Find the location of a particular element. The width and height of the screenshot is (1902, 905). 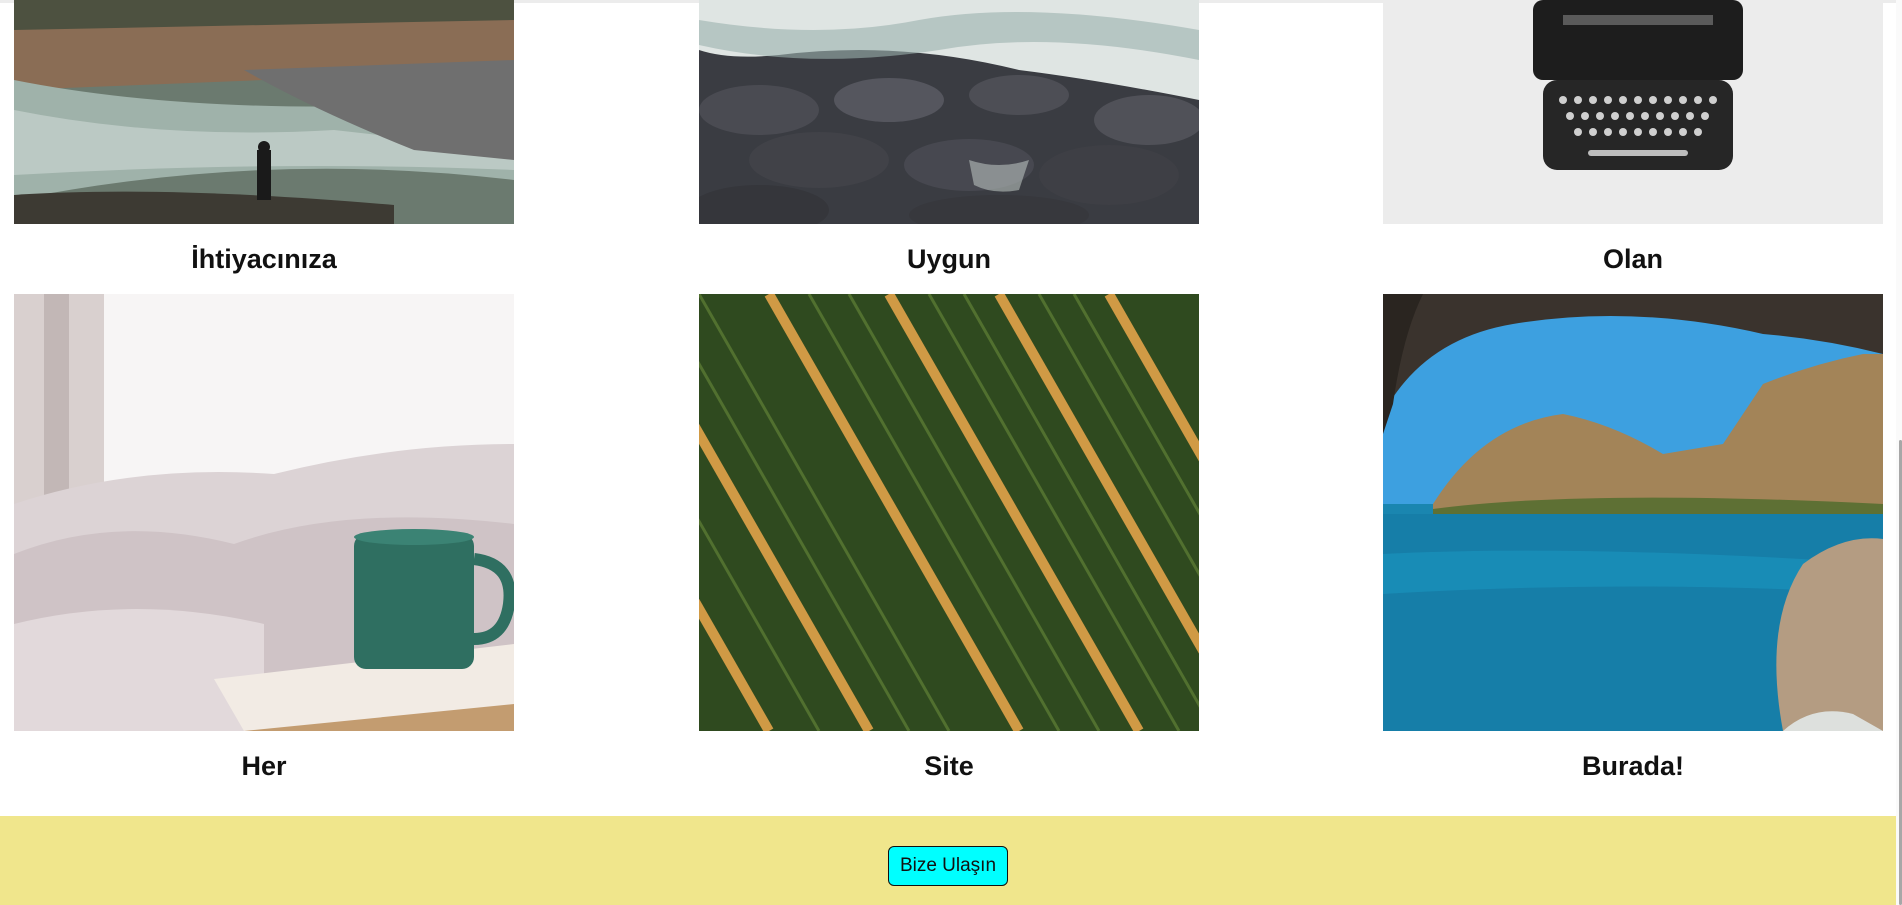

river-rocks-person-photo is located at coordinates (264, 112).